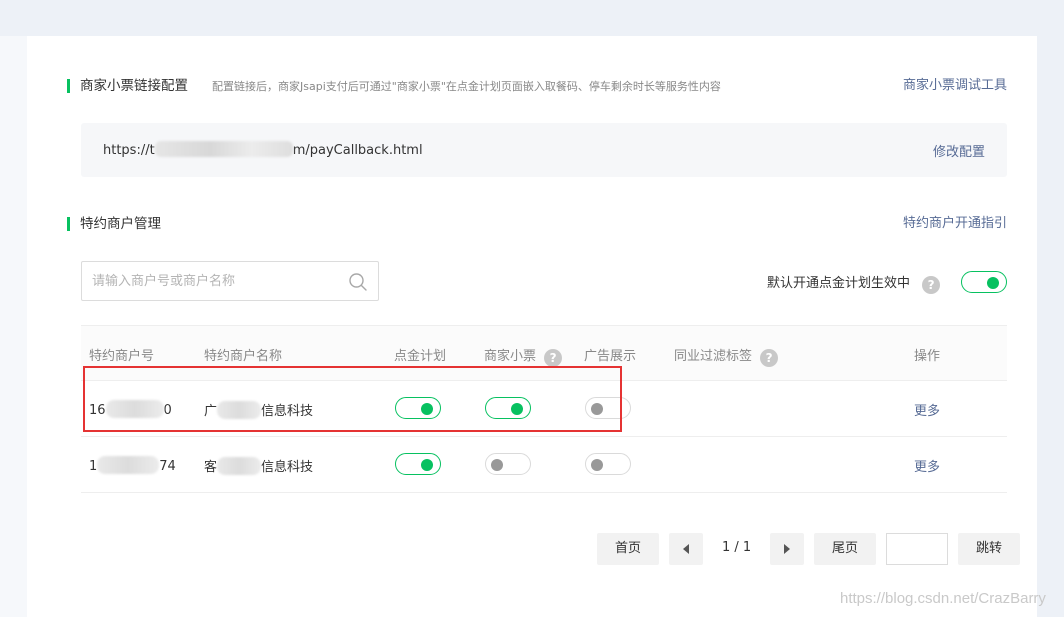 The image size is (1064, 617). What do you see at coordinates (420, 356) in the screenshot?
I see `col-gold-plan: 点金计划` at bounding box center [420, 356].